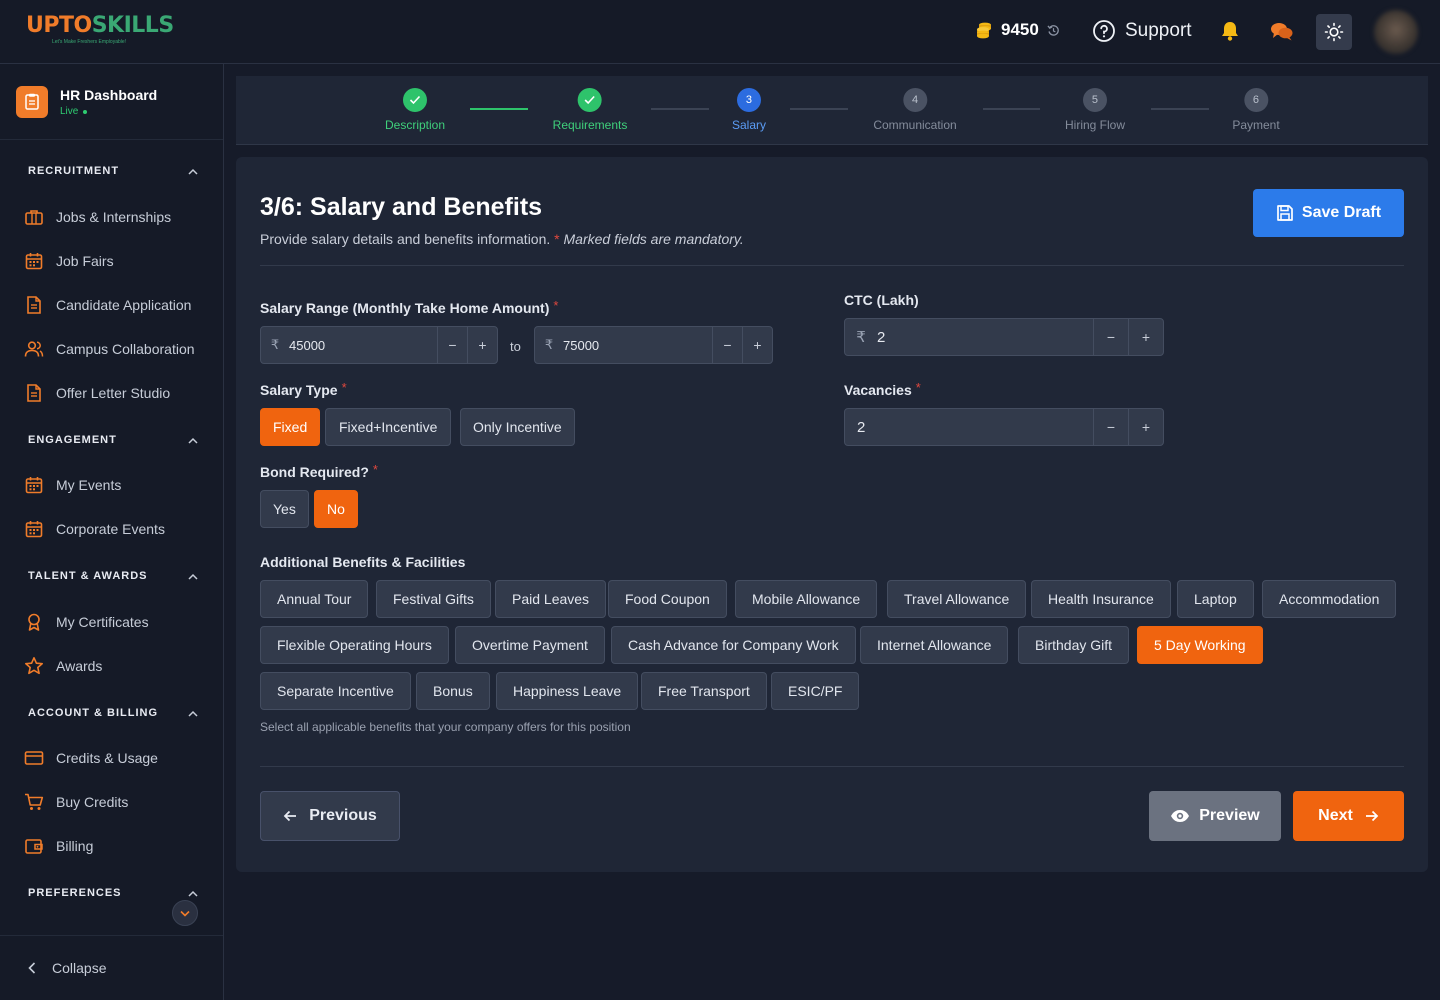  Describe the element at coordinates (284, 509) in the screenshot. I see `bond-yes-option: Yes` at that location.